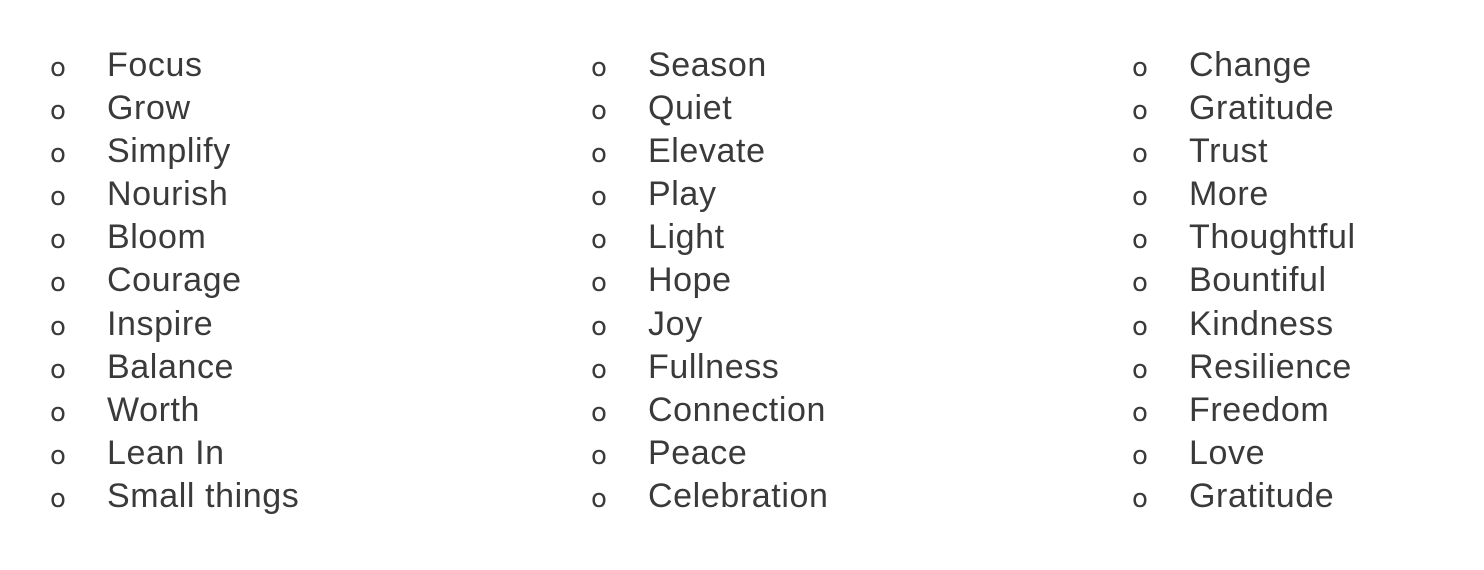 This screenshot has width=1484, height=570. I want to click on list-item-label: Balance, so click(171, 366).